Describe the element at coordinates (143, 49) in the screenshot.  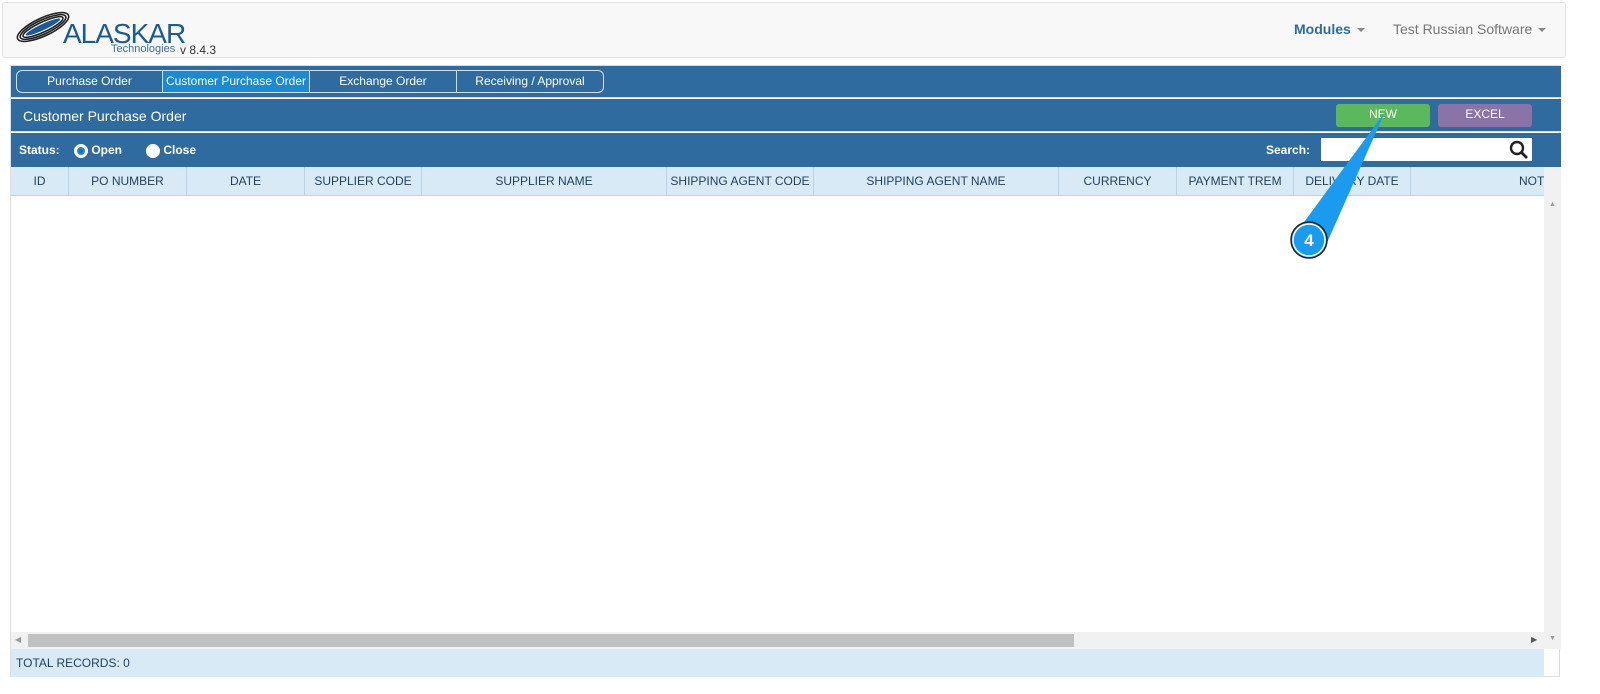
I see `brand-sub: Technologies` at that location.